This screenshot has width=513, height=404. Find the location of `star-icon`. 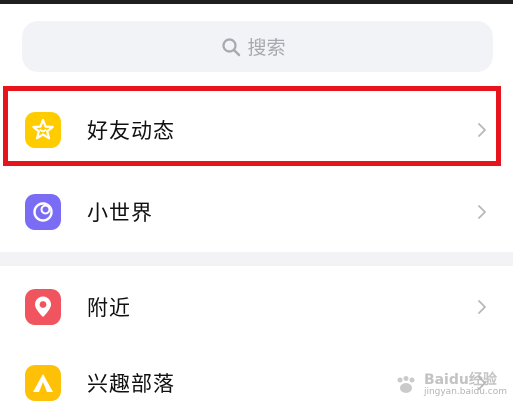

star-icon is located at coordinates (43, 130).